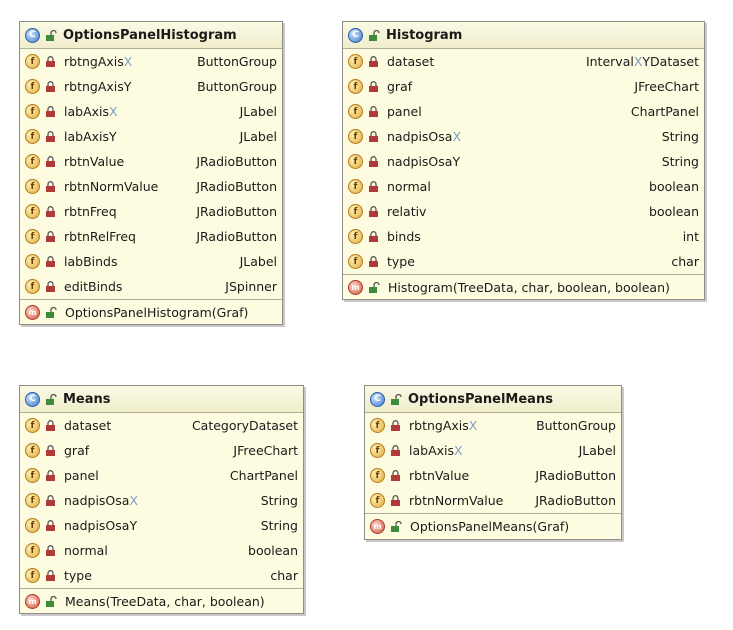  I want to click on method-row: m Means(TreeData, char, boolean), so click(161, 601).